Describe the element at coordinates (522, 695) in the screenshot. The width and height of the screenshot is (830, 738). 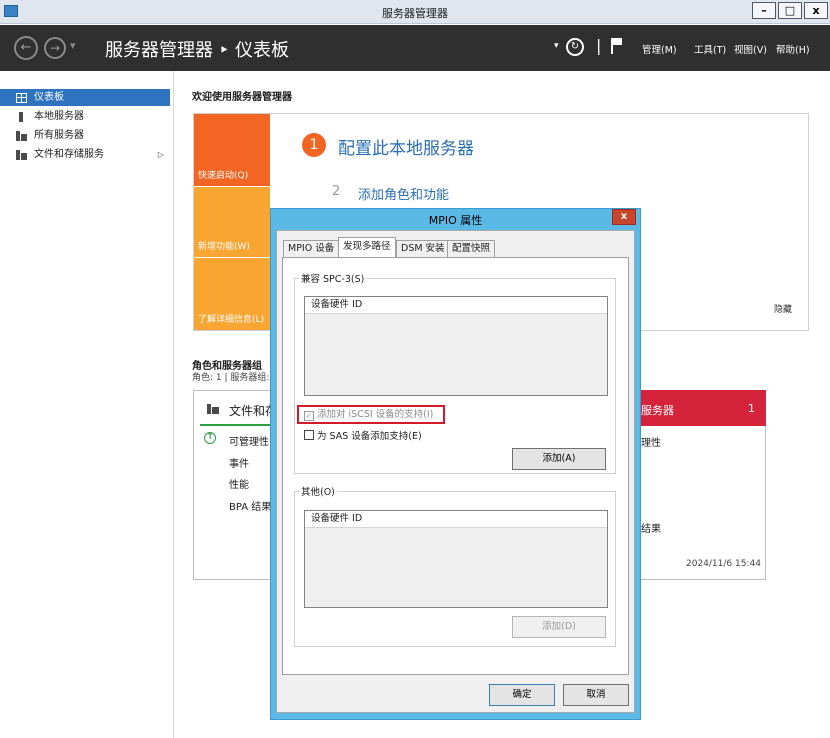
I see `ok-button: 确定` at that location.